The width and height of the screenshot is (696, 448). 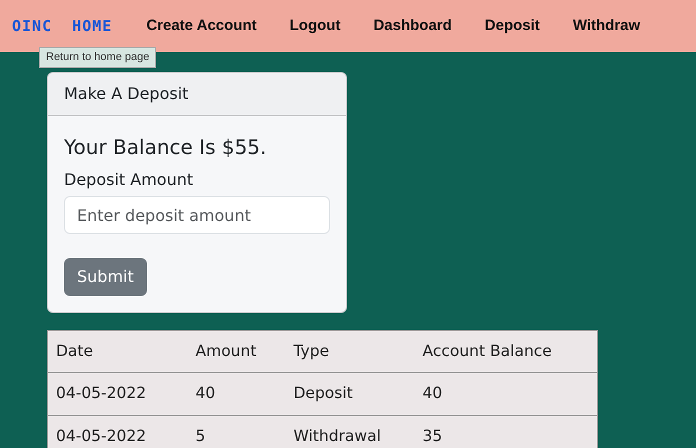 What do you see at coordinates (237, 351) in the screenshot?
I see `column-header: Amount` at bounding box center [237, 351].